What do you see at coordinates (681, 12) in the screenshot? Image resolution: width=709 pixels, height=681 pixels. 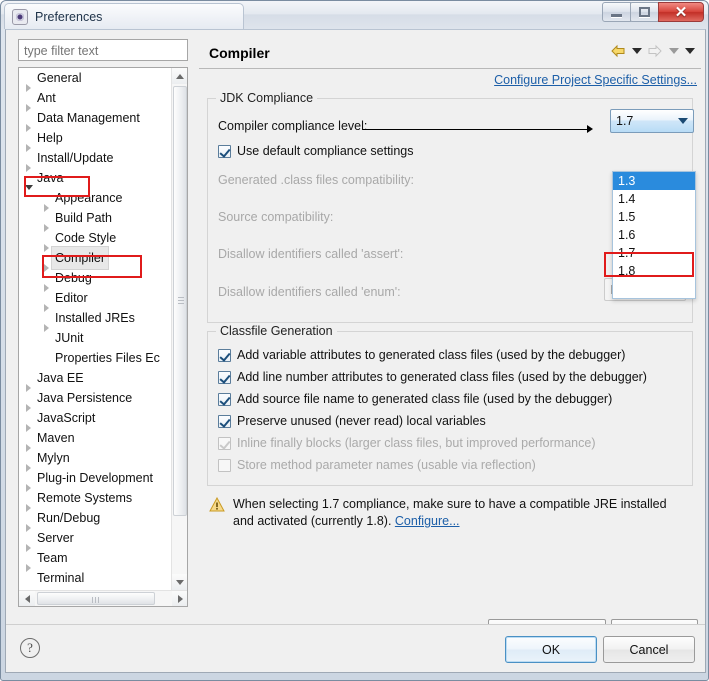 I see `close-button: ✕` at bounding box center [681, 12].